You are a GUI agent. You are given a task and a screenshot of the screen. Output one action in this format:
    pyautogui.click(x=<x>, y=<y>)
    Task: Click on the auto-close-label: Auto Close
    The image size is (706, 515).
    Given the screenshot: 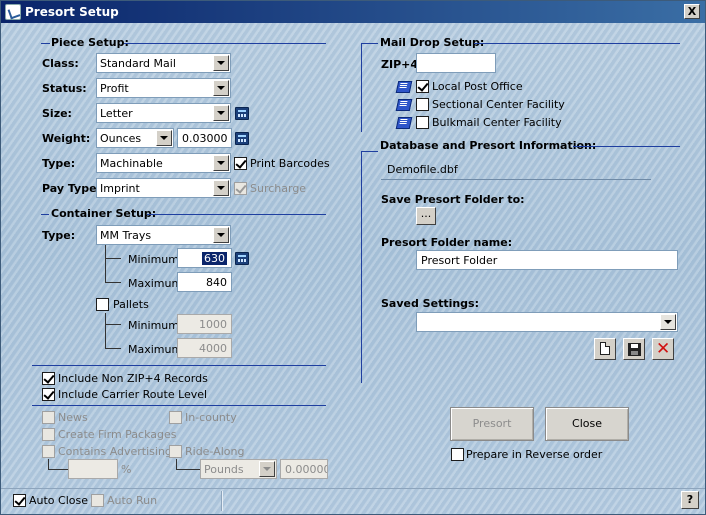 What is the action you would take?
    pyautogui.click(x=59, y=500)
    